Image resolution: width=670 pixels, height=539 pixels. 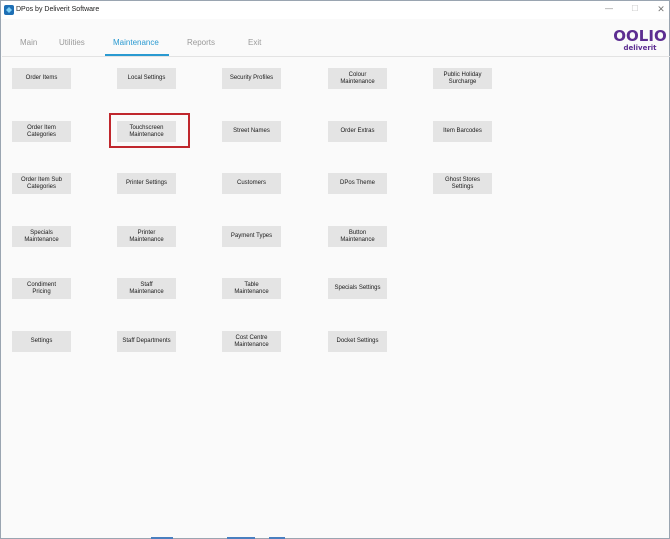 I want to click on tab-divider, so click(x=336, y=56).